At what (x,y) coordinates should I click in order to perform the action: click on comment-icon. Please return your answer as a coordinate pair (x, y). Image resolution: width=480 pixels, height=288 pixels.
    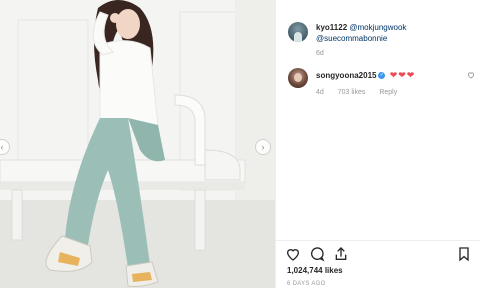
    Looking at the image, I should click on (317, 254).